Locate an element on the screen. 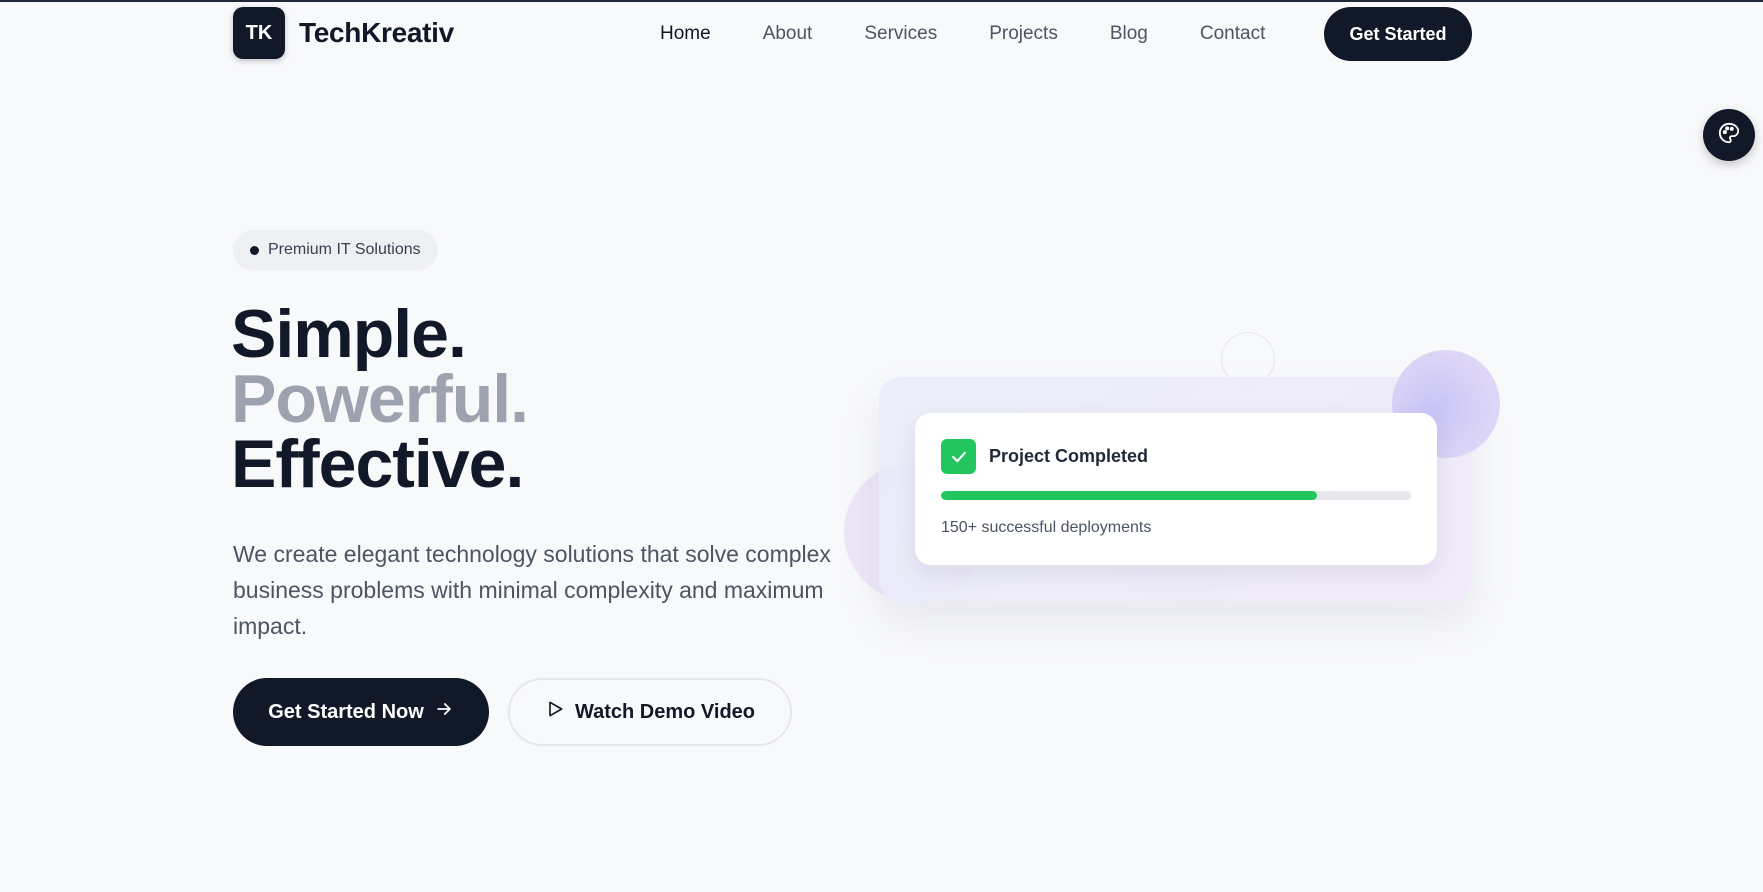  nav-home: Home is located at coordinates (685, 34).